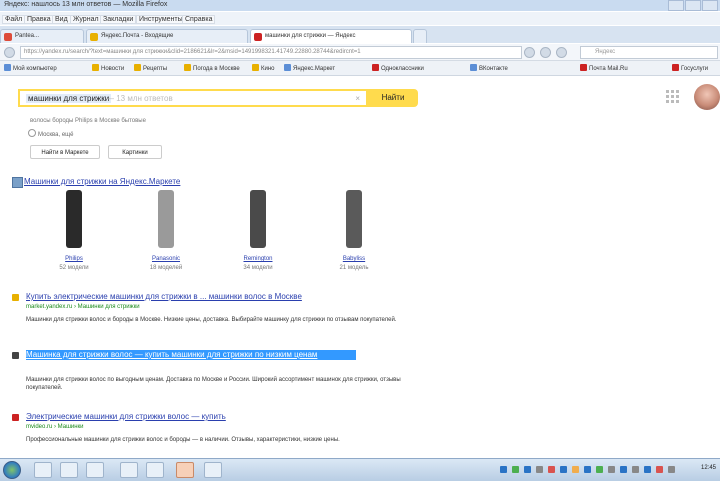  I want to click on bookmark-item: Рецепты, so click(150, 68).